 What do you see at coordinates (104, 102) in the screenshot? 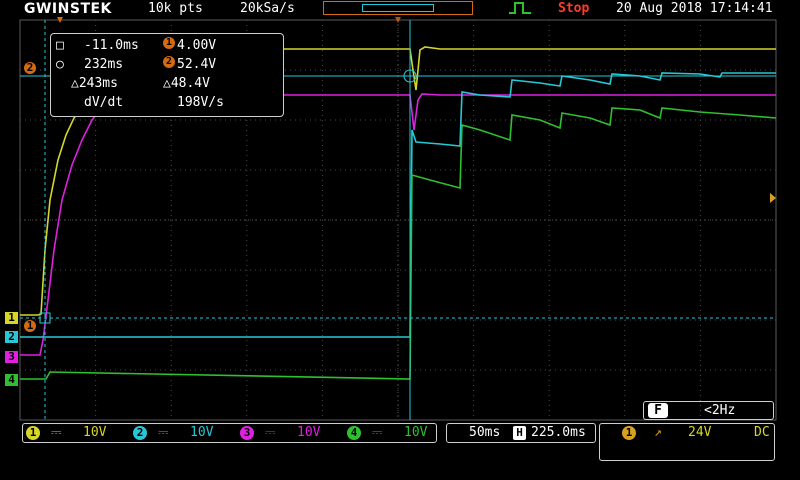
I see `rate-label: dV/dt` at bounding box center [104, 102].